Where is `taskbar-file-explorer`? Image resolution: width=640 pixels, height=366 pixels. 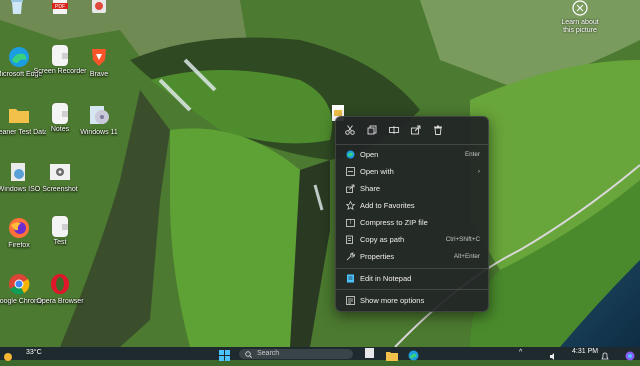
taskbar-file-explorer is located at coordinates (392, 354).